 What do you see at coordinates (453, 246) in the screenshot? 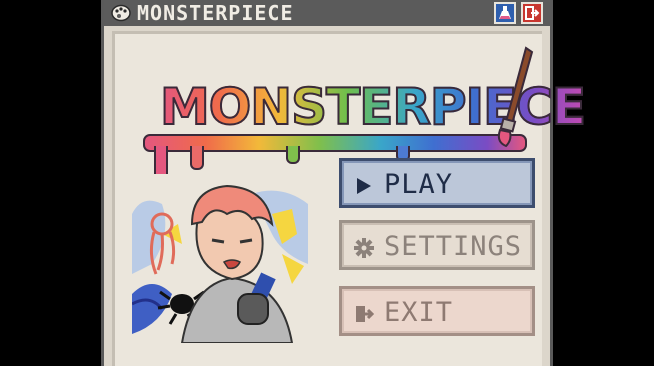
I see `settings-label: SETTINGS` at bounding box center [453, 246].